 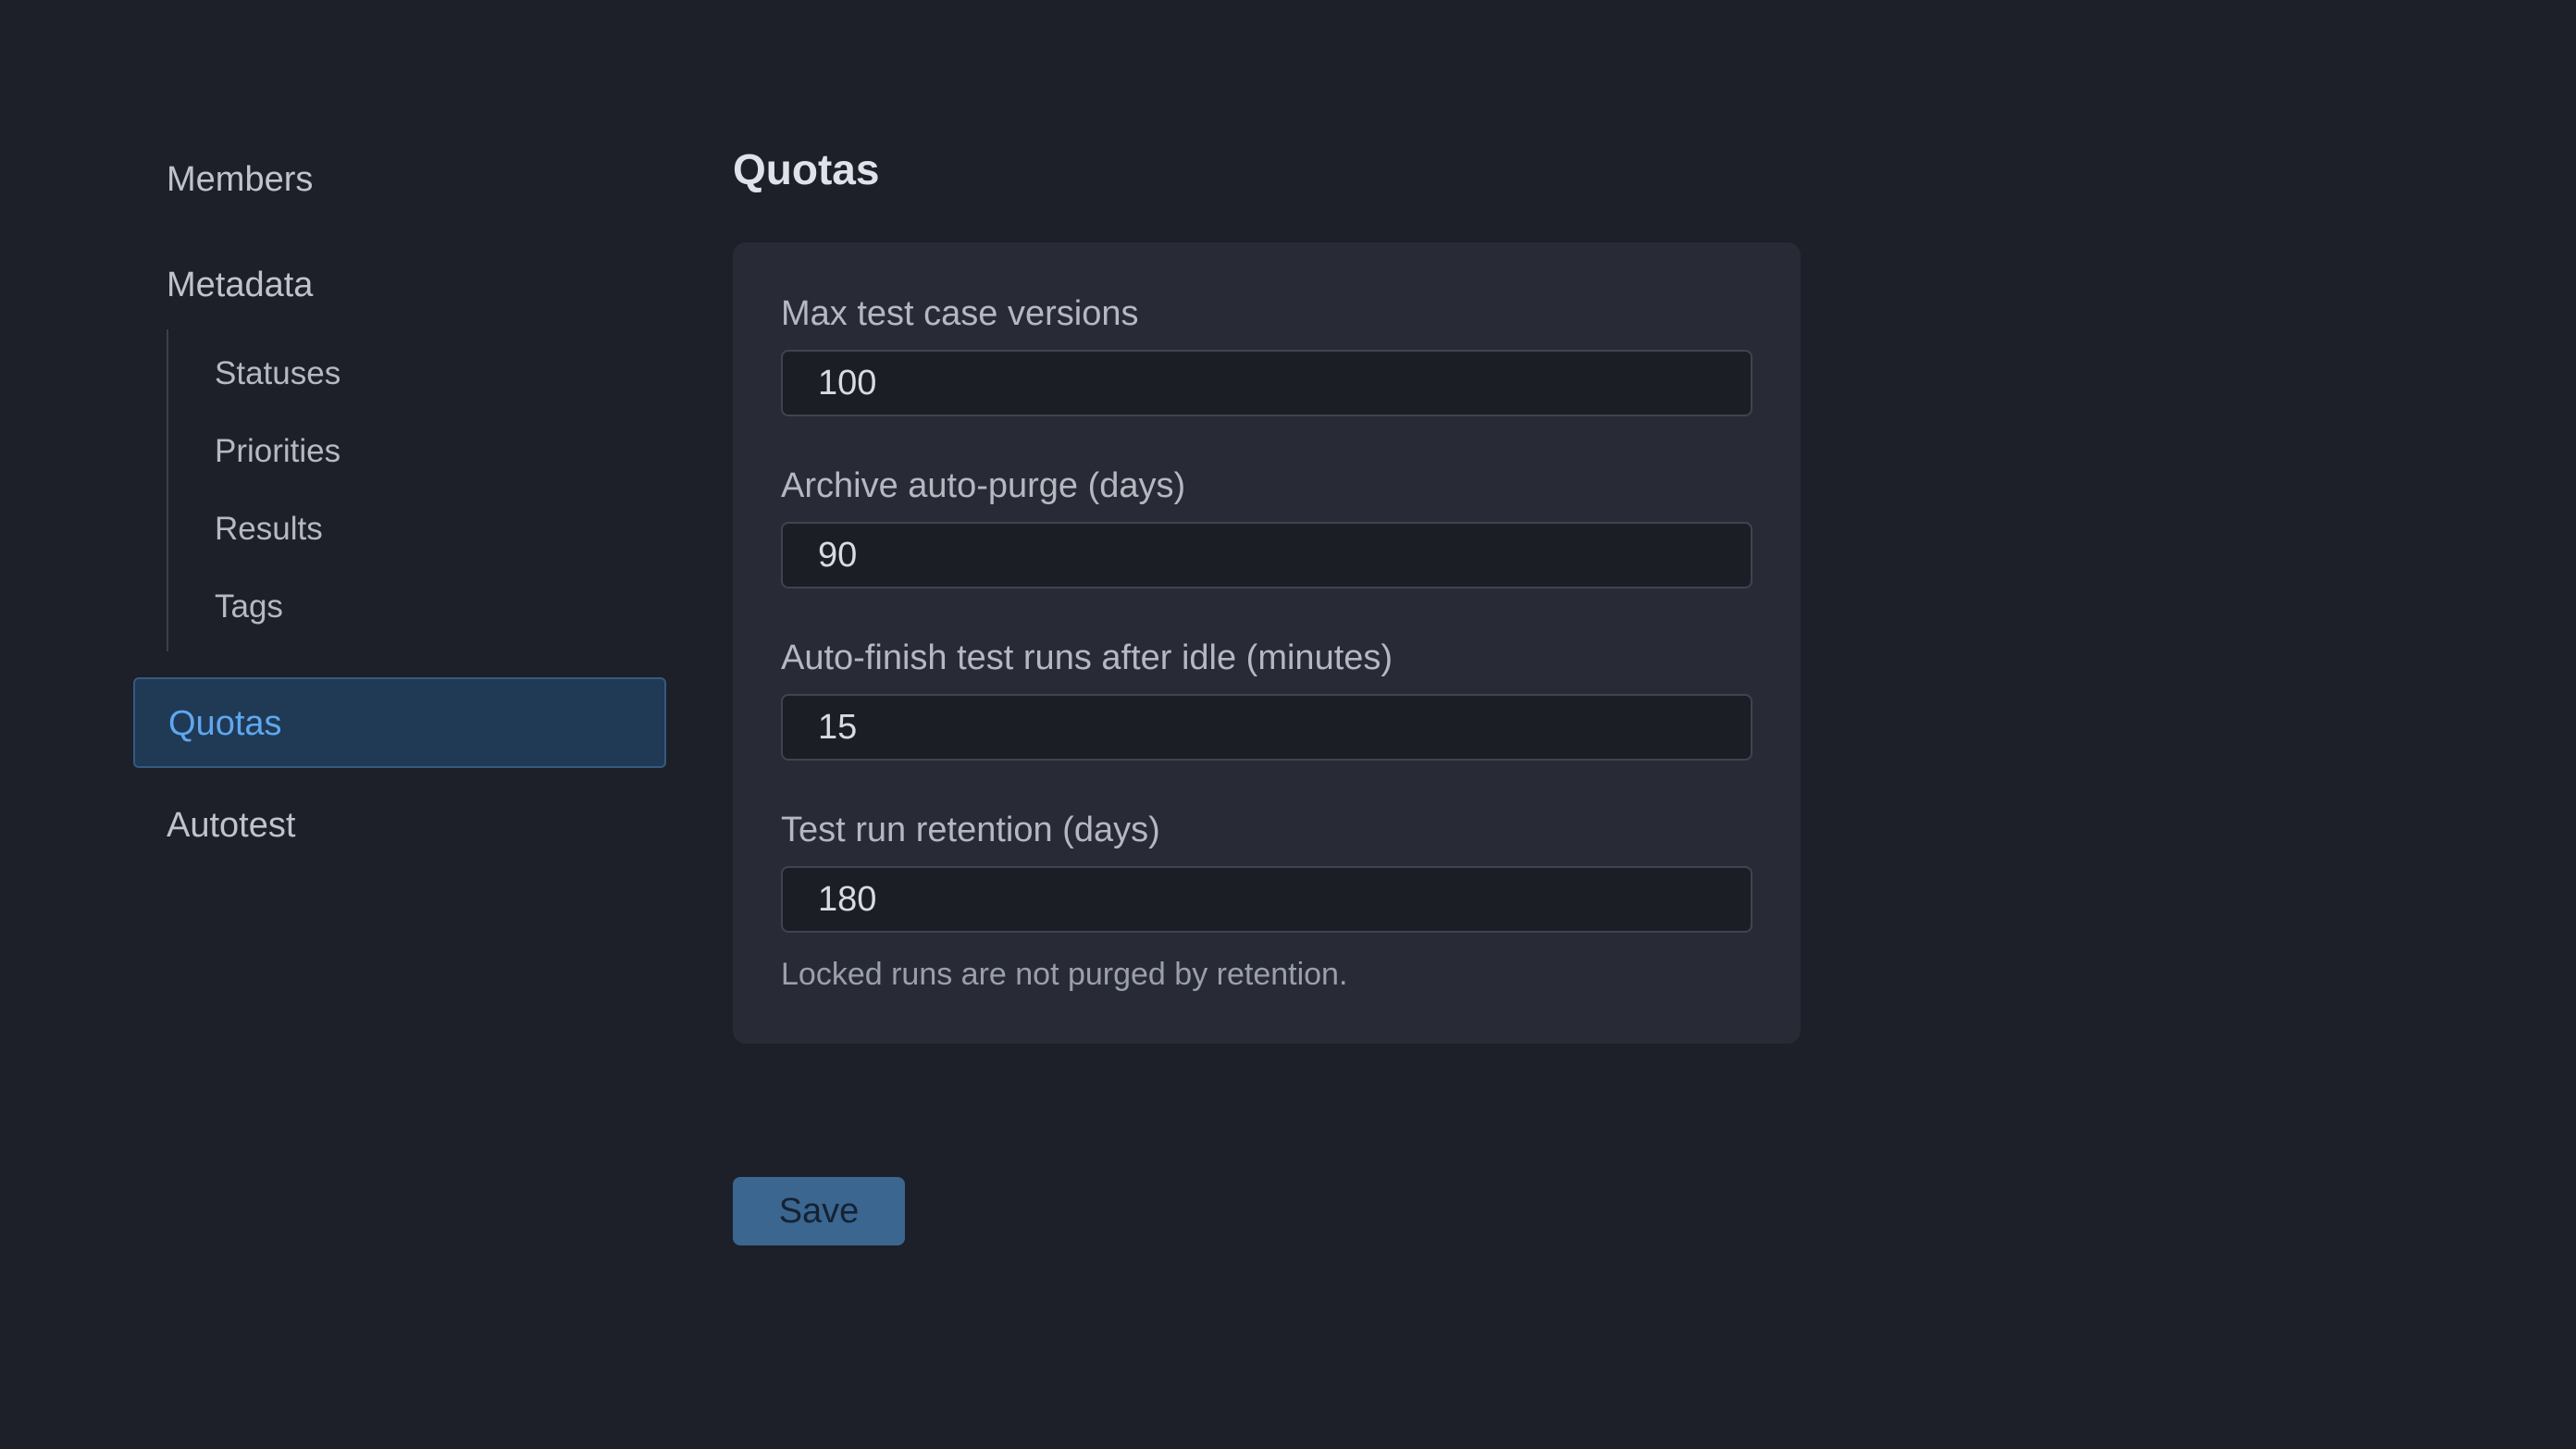 What do you see at coordinates (399, 723) in the screenshot?
I see `sidebar-item-quotas: Quotas` at bounding box center [399, 723].